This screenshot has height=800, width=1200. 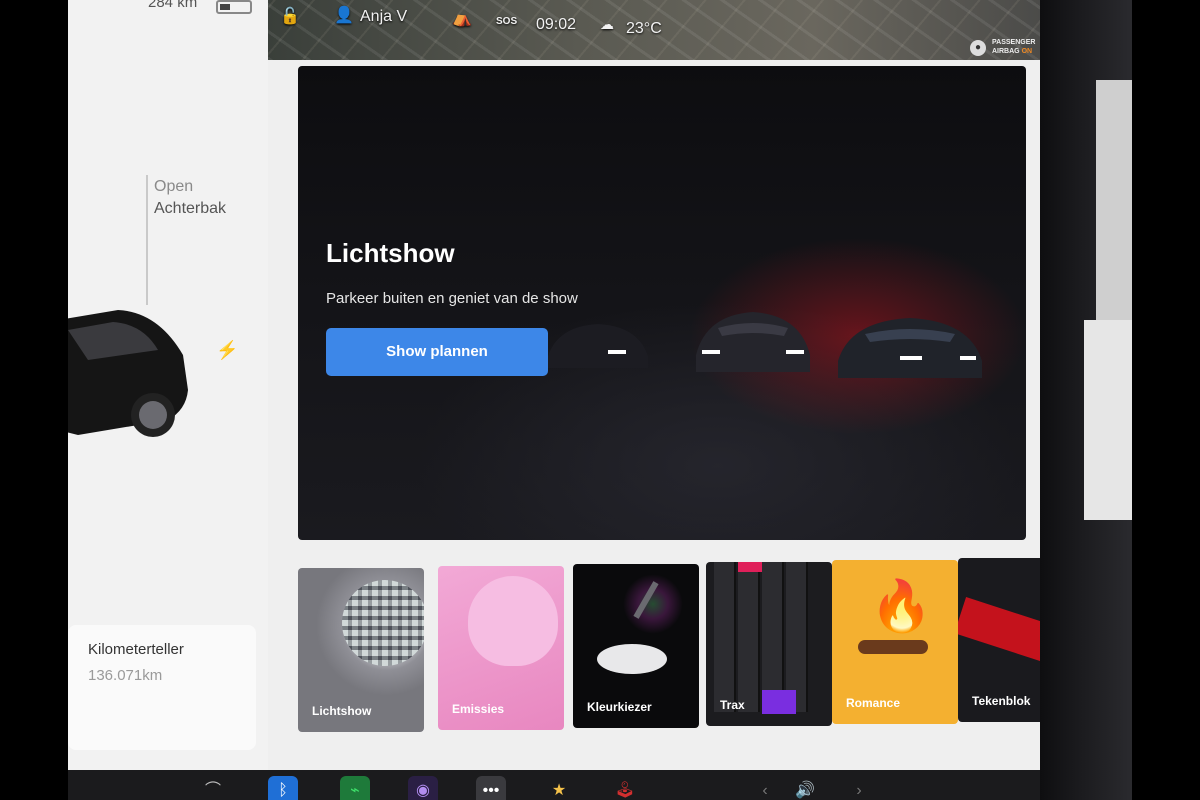 What do you see at coordinates (115, 675) in the screenshot?
I see `odometer-number: 136.071` at bounding box center [115, 675].